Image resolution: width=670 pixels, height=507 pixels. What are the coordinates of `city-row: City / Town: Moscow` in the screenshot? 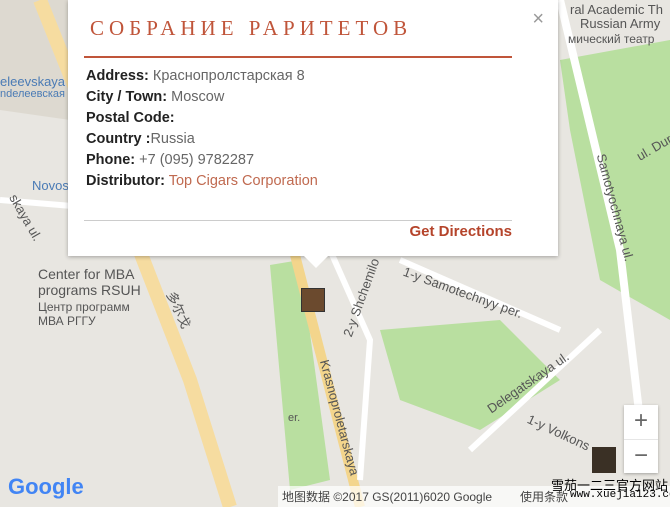 It's located at (155, 97).